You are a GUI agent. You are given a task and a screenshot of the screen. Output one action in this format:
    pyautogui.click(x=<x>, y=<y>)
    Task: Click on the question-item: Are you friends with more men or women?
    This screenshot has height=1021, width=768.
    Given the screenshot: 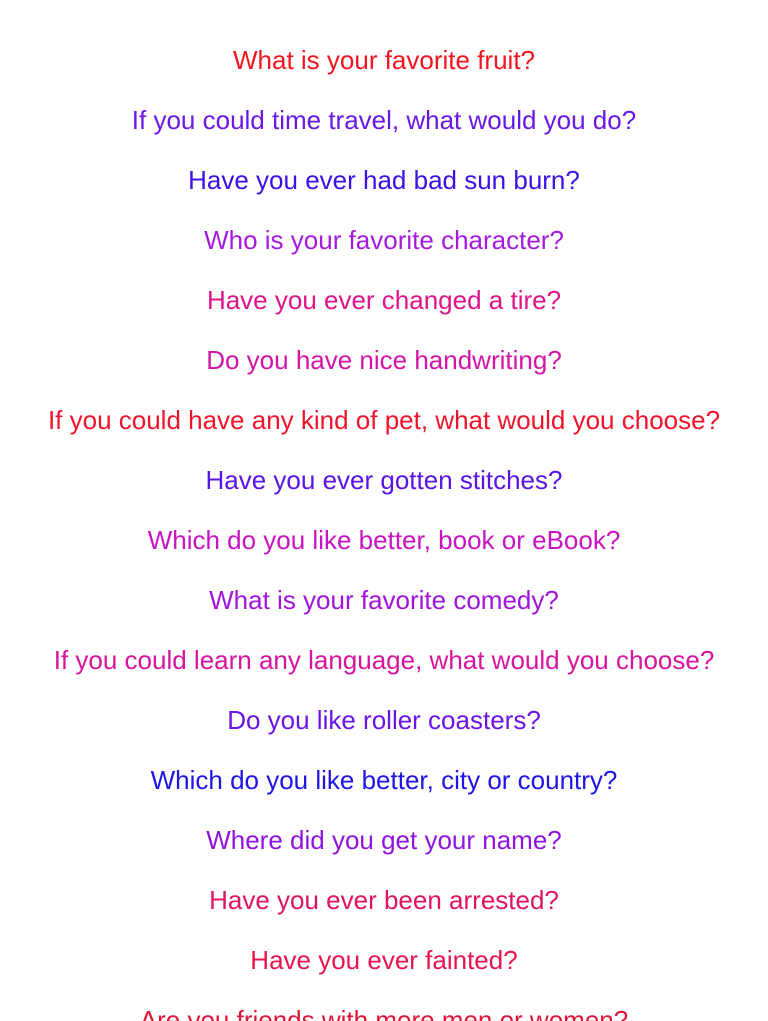 What is the action you would take?
    pyautogui.click(x=384, y=1005)
    